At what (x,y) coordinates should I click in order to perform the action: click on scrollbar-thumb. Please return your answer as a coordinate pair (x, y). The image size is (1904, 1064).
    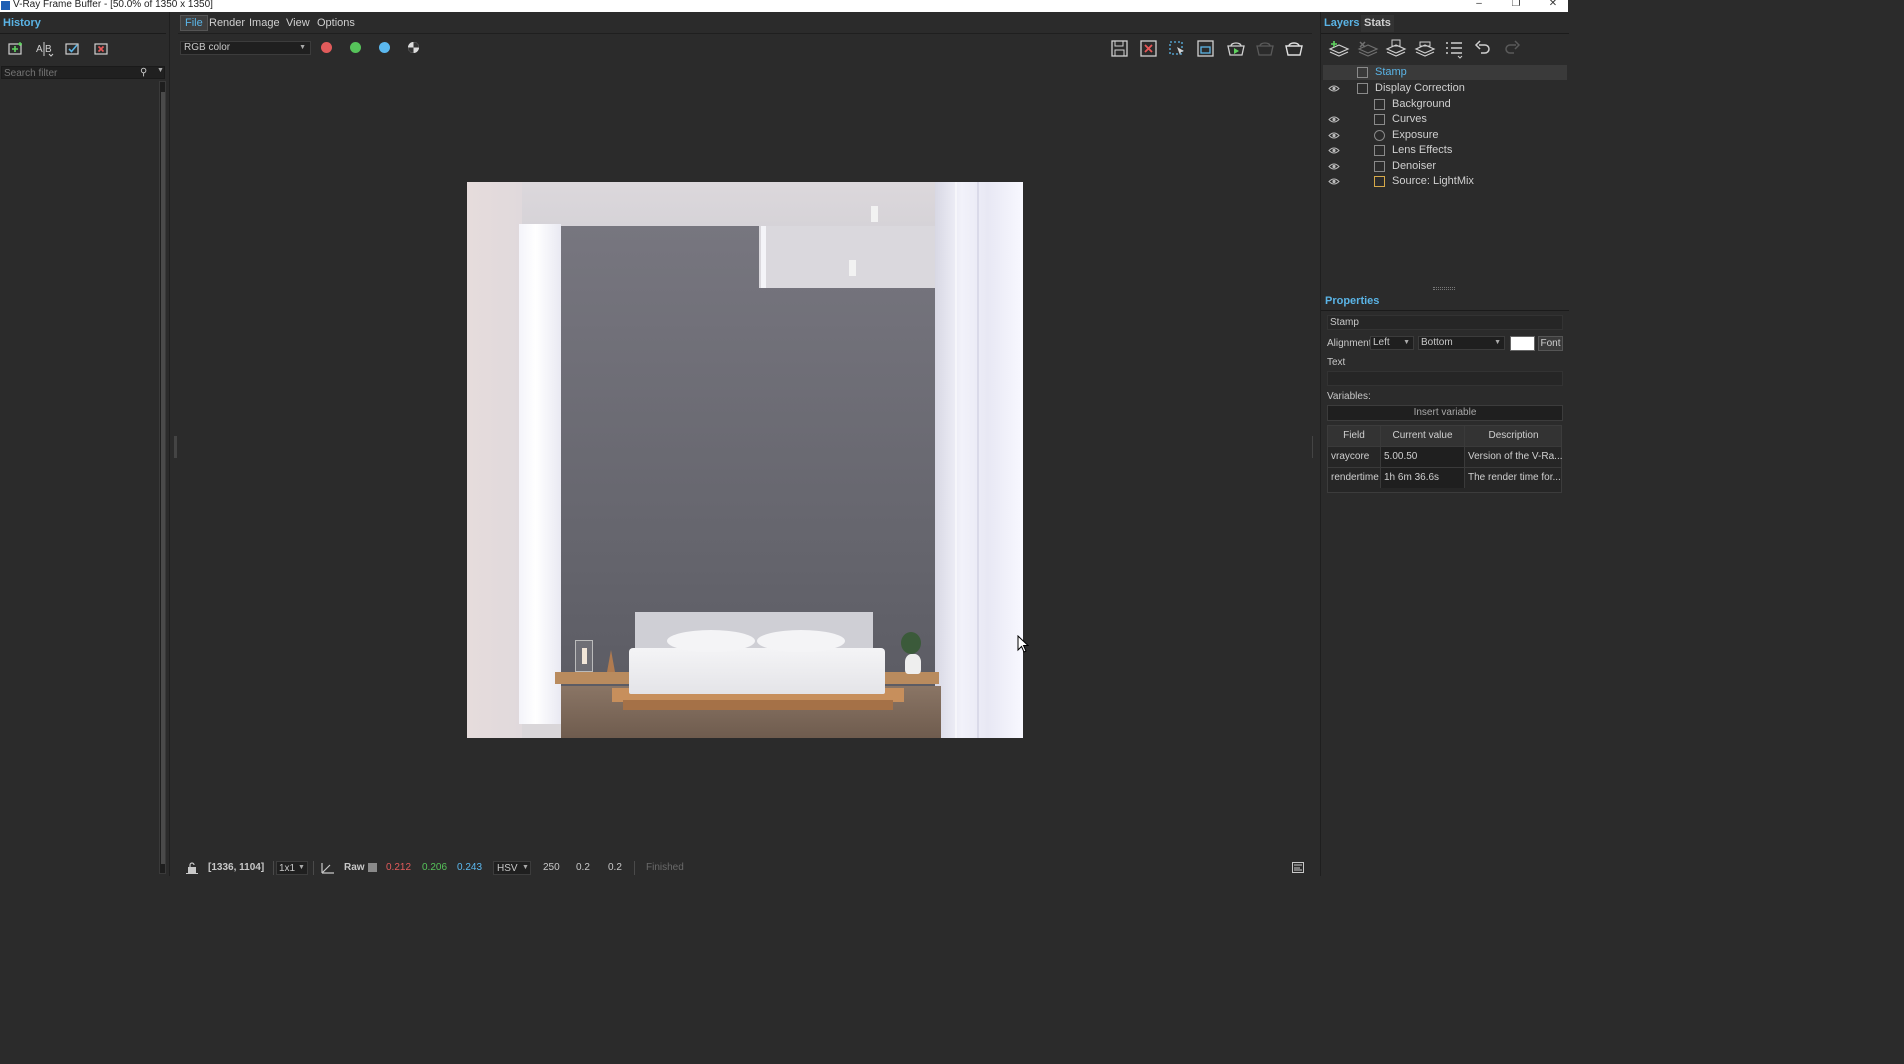
    Looking at the image, I should click on (163, 478).